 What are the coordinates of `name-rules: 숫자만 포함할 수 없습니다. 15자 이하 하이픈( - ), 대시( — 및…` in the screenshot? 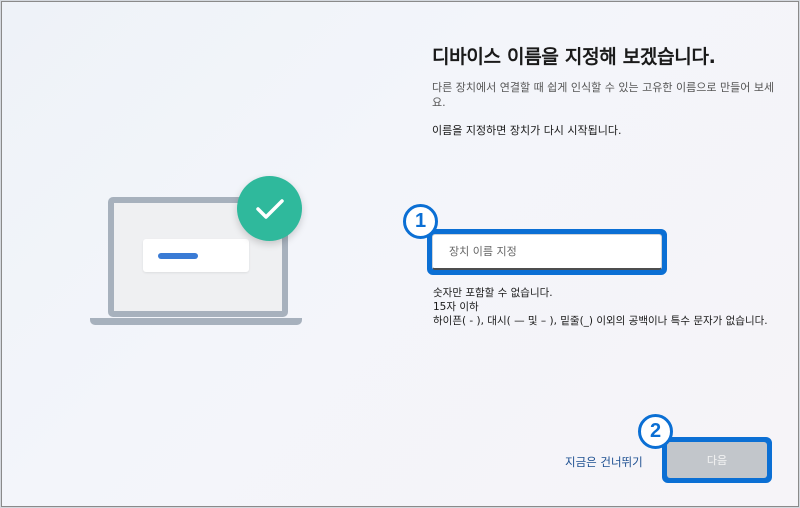 It's located at (605, 307).